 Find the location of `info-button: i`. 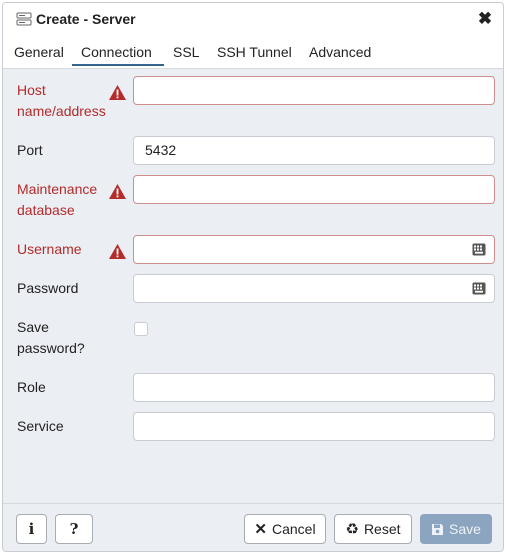

info-button: i is located at coordinates (31, 529).